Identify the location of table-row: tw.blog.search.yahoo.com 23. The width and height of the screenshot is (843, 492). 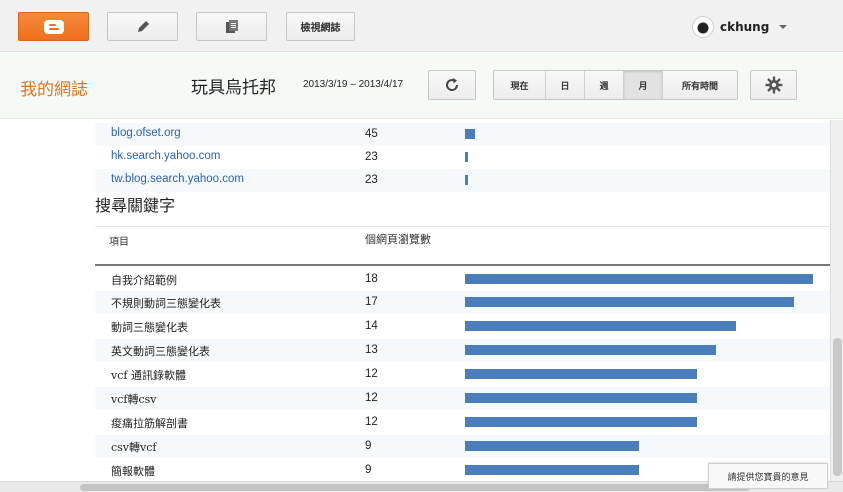
(462, 180).